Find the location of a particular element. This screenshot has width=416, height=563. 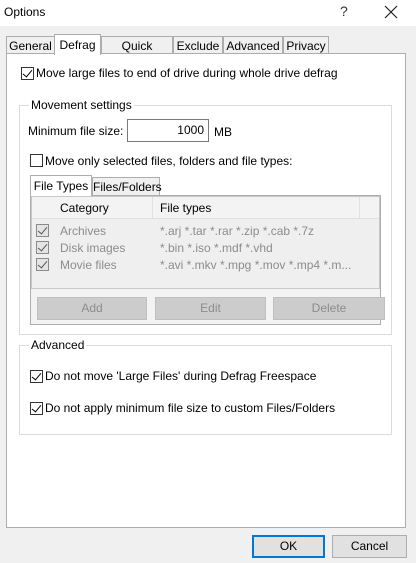

edit-button: Edit is located at coordinates (210, 308).